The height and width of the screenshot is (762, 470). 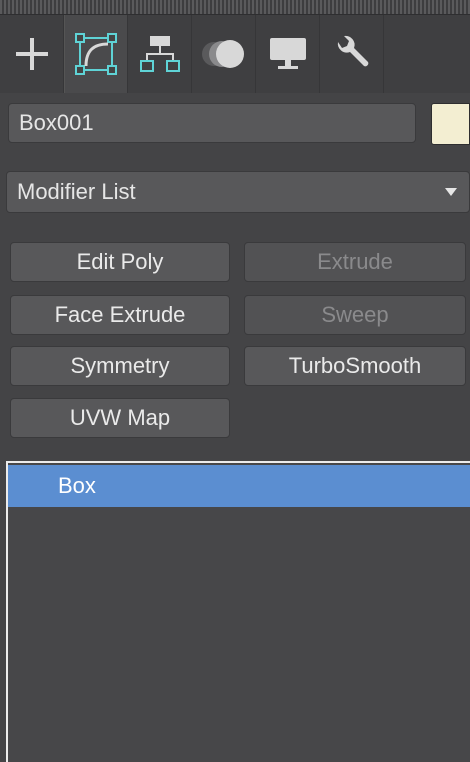 I want to click on tab-hierarchy, so click(x=160, y=54).